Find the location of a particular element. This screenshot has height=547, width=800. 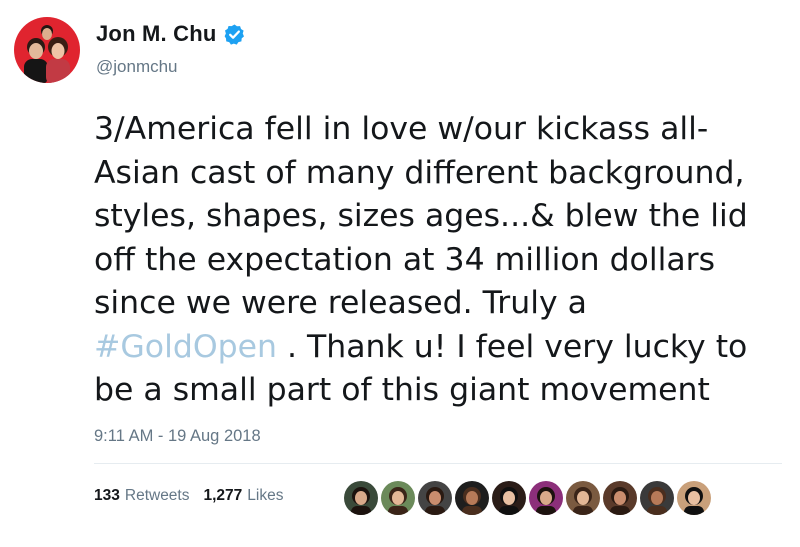

tweet-line-2: Asian cast of many different background, is located at coordinates (419, 172).